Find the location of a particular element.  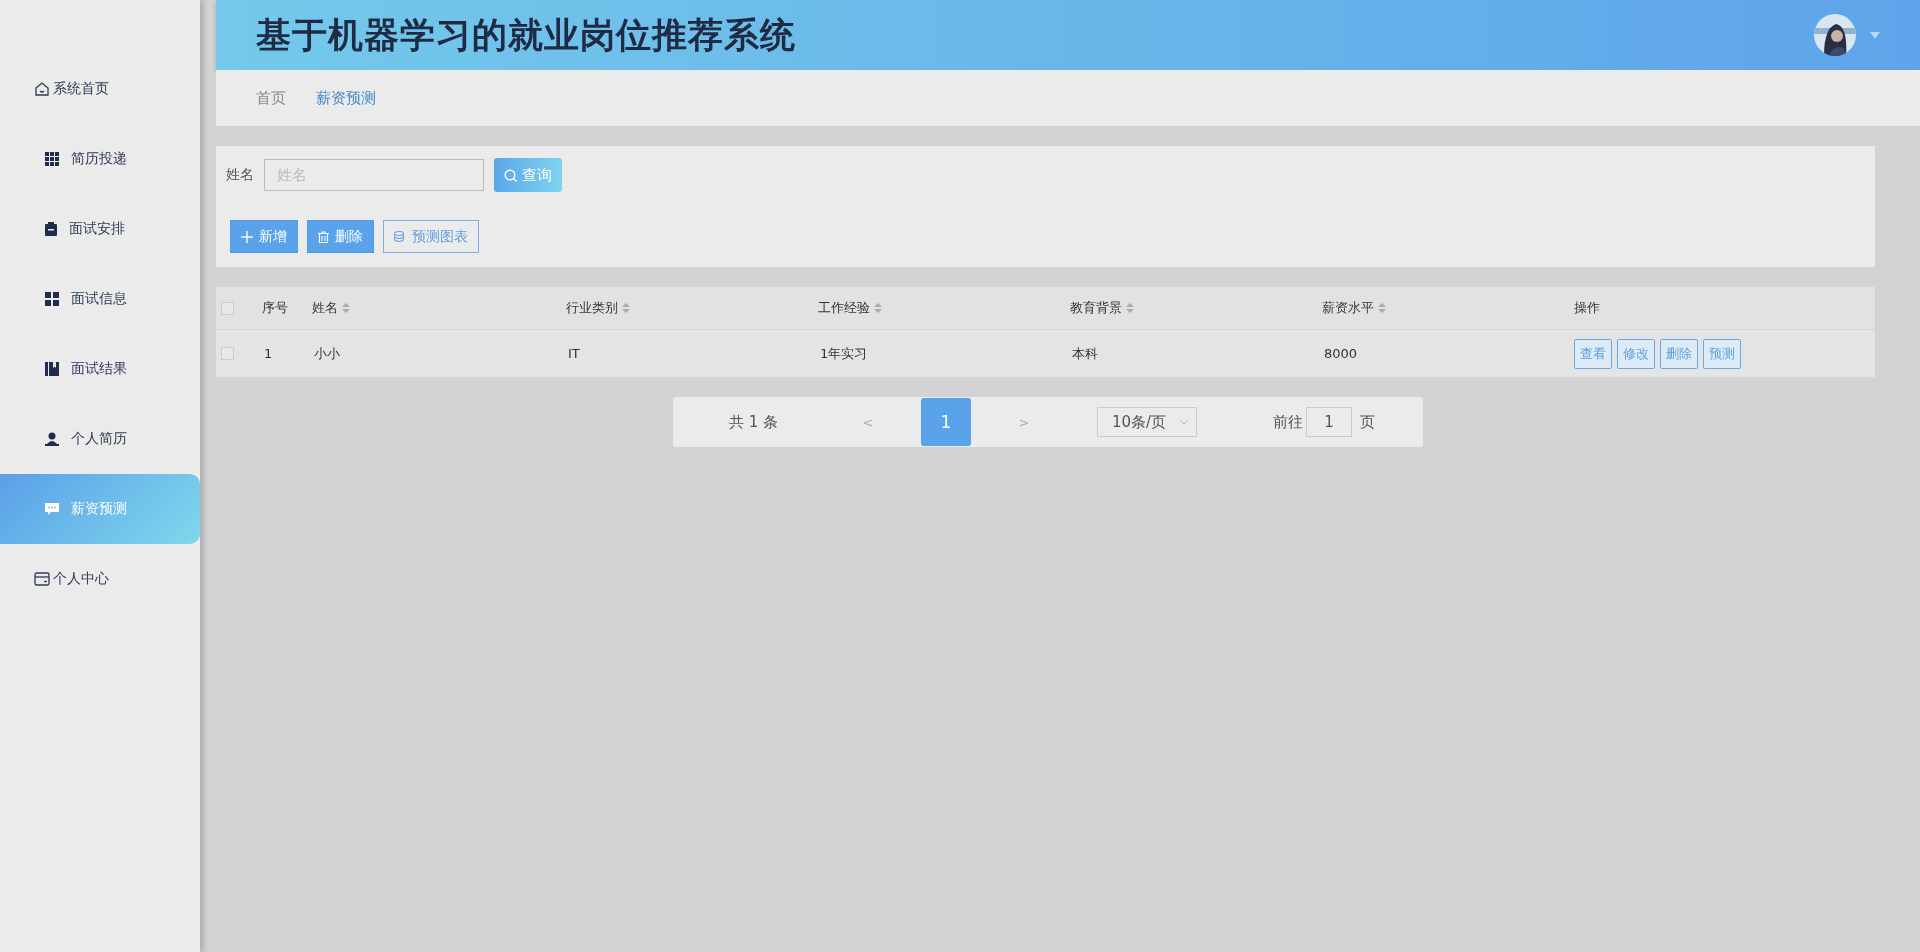

goto-page-field: 1 is located at coordinates (1329, 422).